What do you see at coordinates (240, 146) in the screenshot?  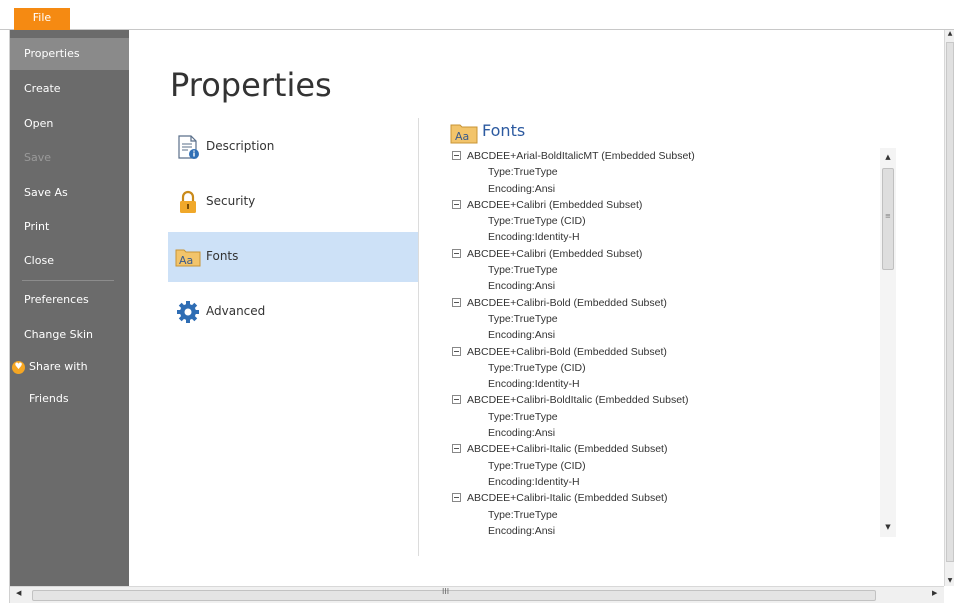 I see `category-description-label: Description` at bounding box center [240, 146].